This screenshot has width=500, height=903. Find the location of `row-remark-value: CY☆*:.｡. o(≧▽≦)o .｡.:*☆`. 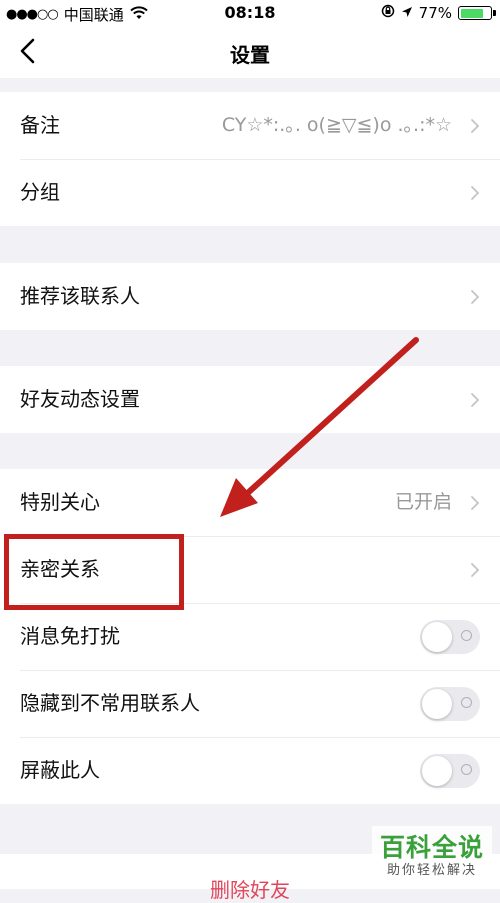

row-remark-value: CY☆*:.｡. o(≧▽≦)o .｡.:*☆ is located at coordinates (336, 125).